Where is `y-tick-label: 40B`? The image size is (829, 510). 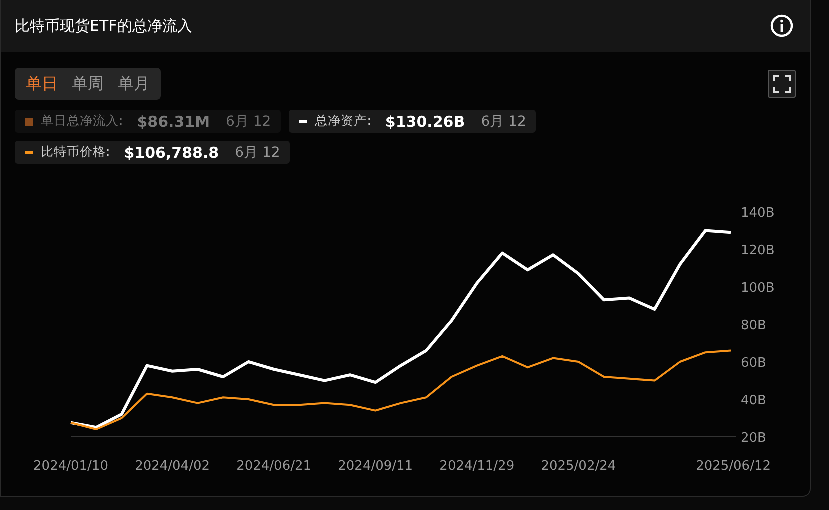
y-tick-label: 40B is located at coordinates (753, 401).